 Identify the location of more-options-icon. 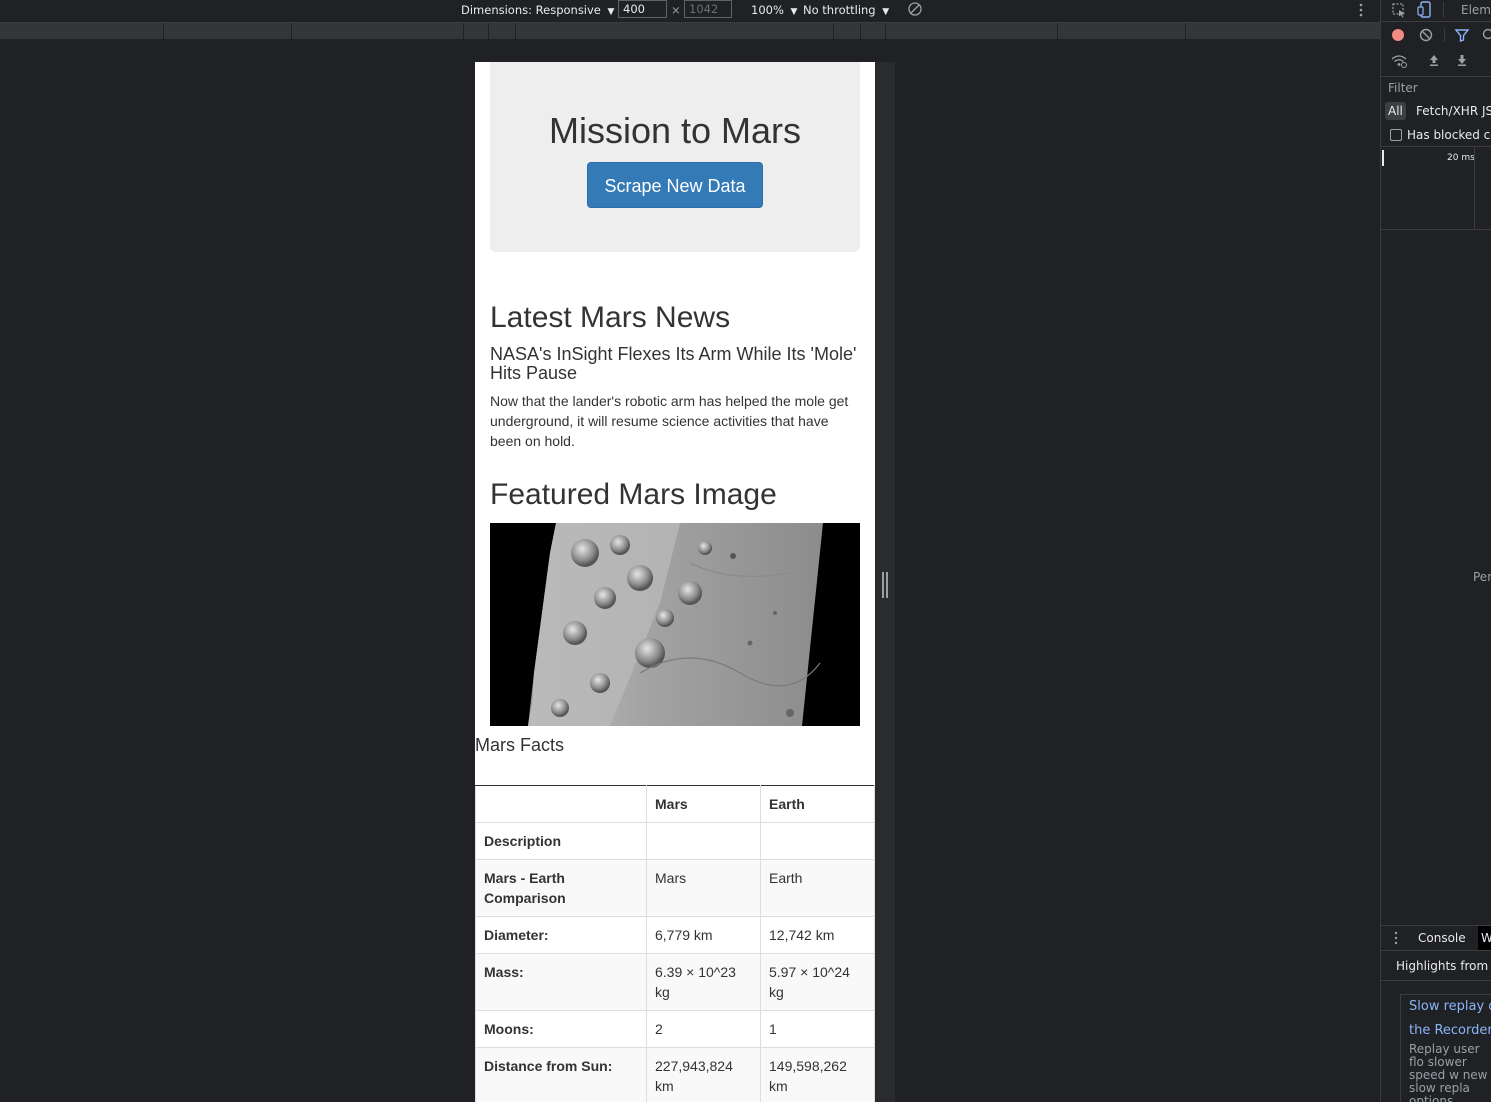
(1361, 10).